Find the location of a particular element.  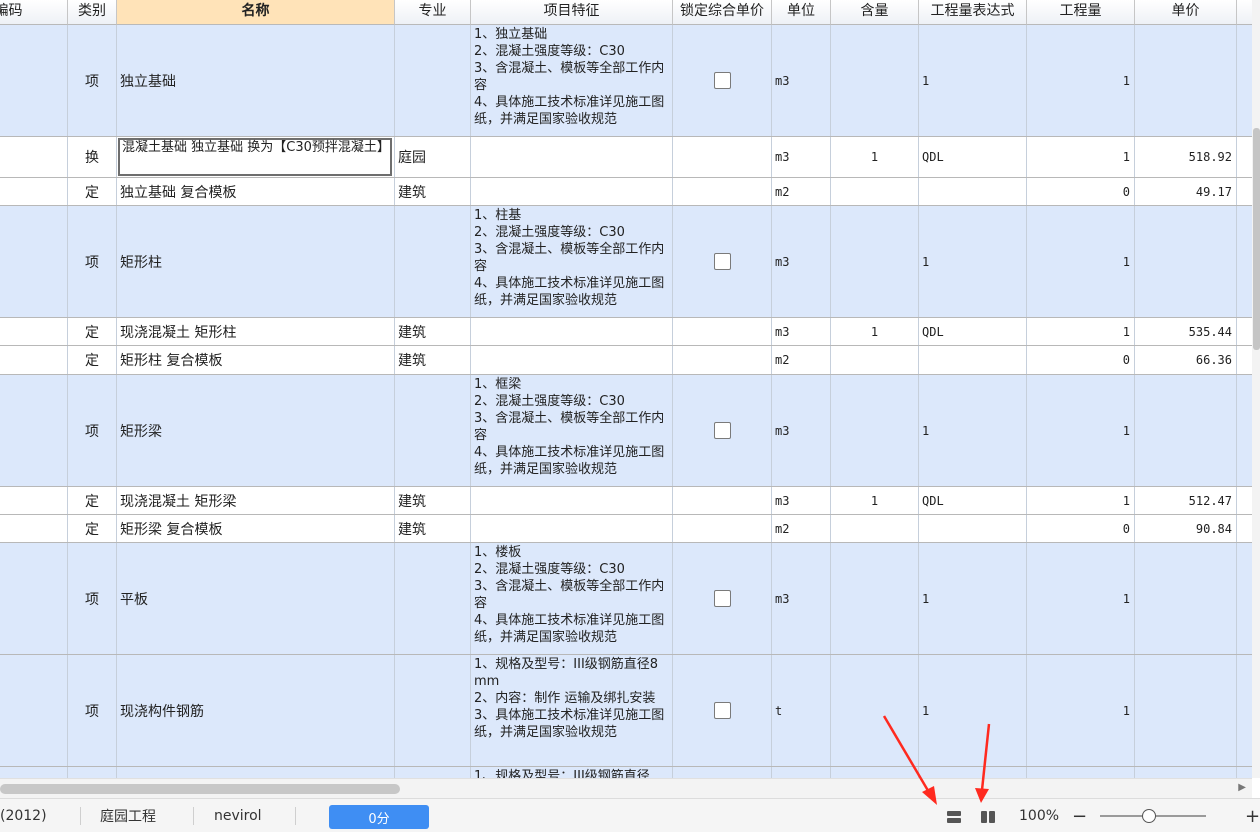

column-header-extra is located at coordinates (1244, 12).